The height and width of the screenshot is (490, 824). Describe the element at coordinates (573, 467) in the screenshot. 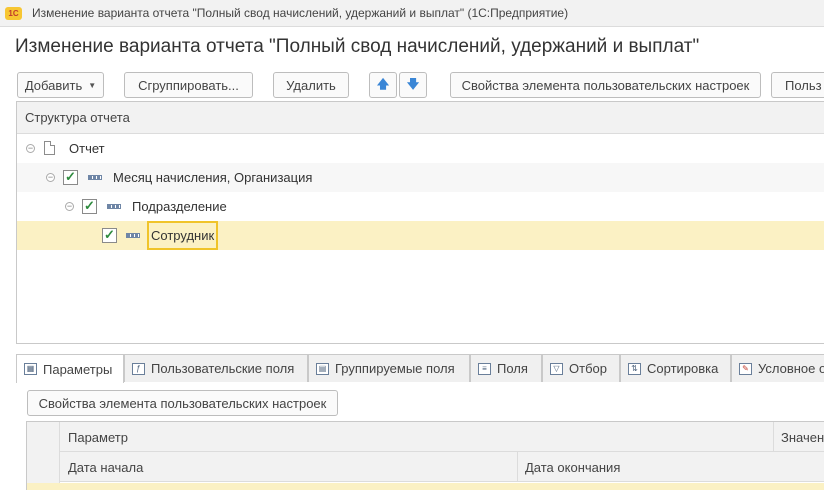

I see `column-header-label: Дата окончания` at that location.